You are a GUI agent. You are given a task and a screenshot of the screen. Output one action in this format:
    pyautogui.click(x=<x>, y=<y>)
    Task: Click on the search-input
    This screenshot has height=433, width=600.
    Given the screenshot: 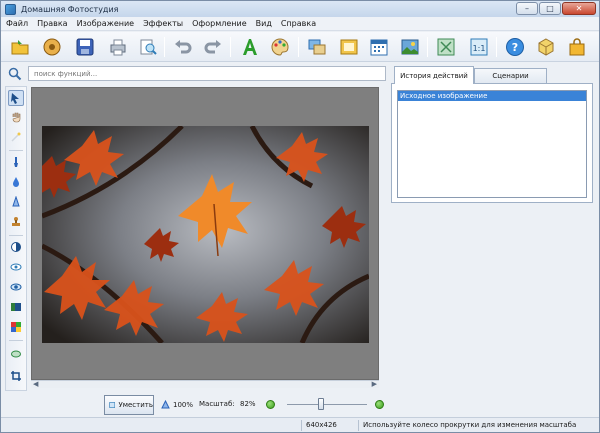 What is the action you would take?
    pyautogui.click(x=207, y=73)
    